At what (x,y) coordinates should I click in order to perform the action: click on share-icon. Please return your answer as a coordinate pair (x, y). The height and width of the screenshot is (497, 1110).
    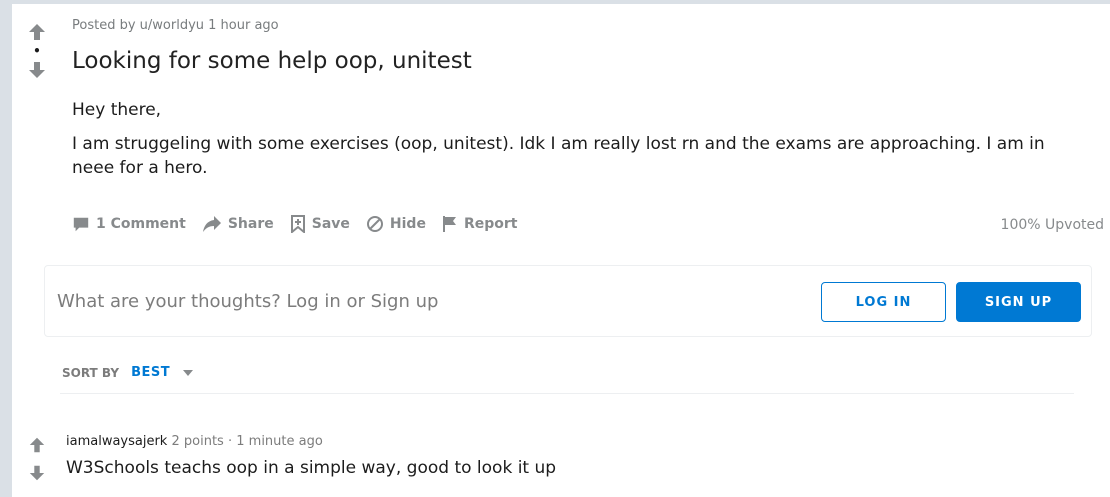
    Looking at the image, I should click on (211, 224).